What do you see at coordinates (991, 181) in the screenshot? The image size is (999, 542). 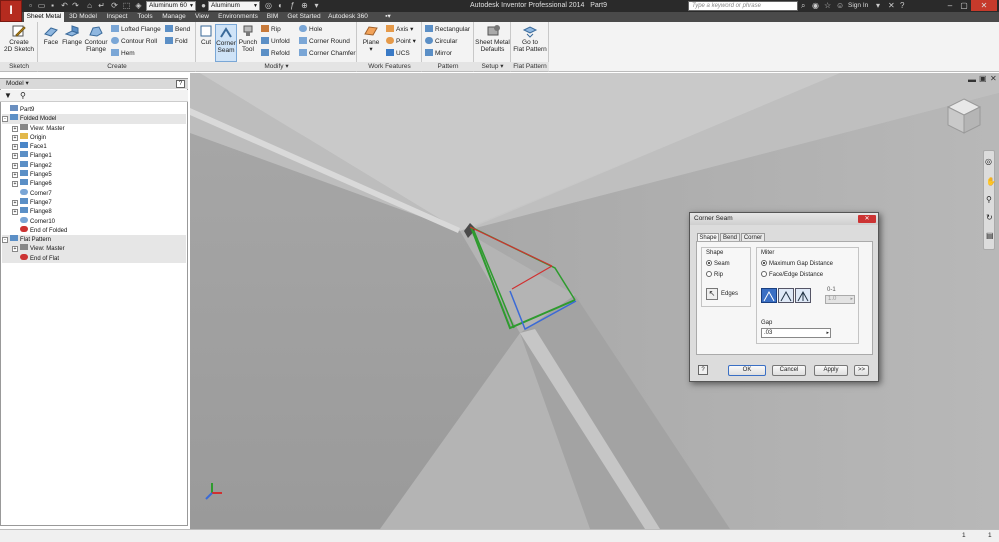 I see `pan-icon: ✋` at bounding box center [991, 181].